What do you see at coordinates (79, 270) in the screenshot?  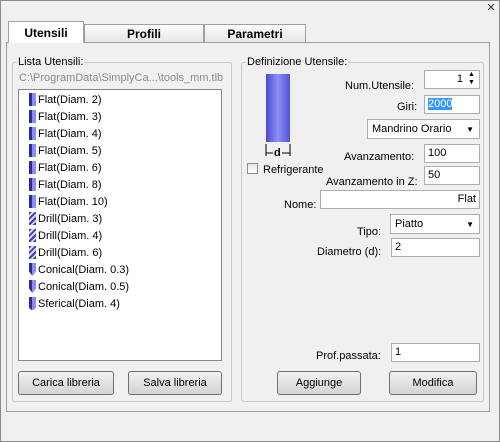 I see `list-item: Conical(Diam. 0.3)` at bounding box center [79, 270].